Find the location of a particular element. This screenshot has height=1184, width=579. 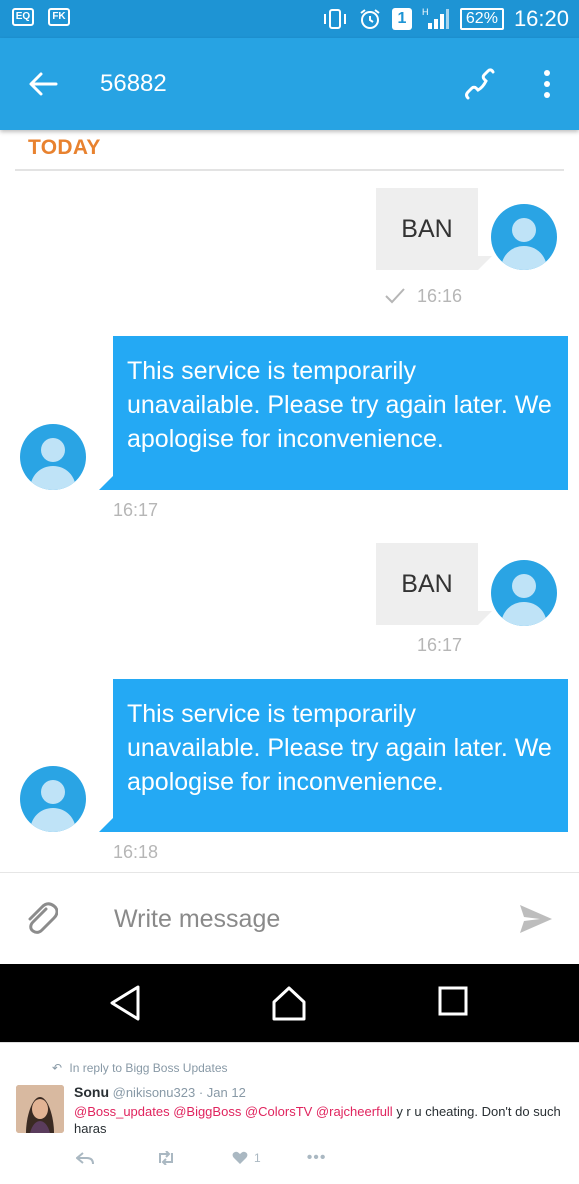

tweet-handle-date: @nikisonu323 · Jan 12 is located at coordinates (179, 1092).